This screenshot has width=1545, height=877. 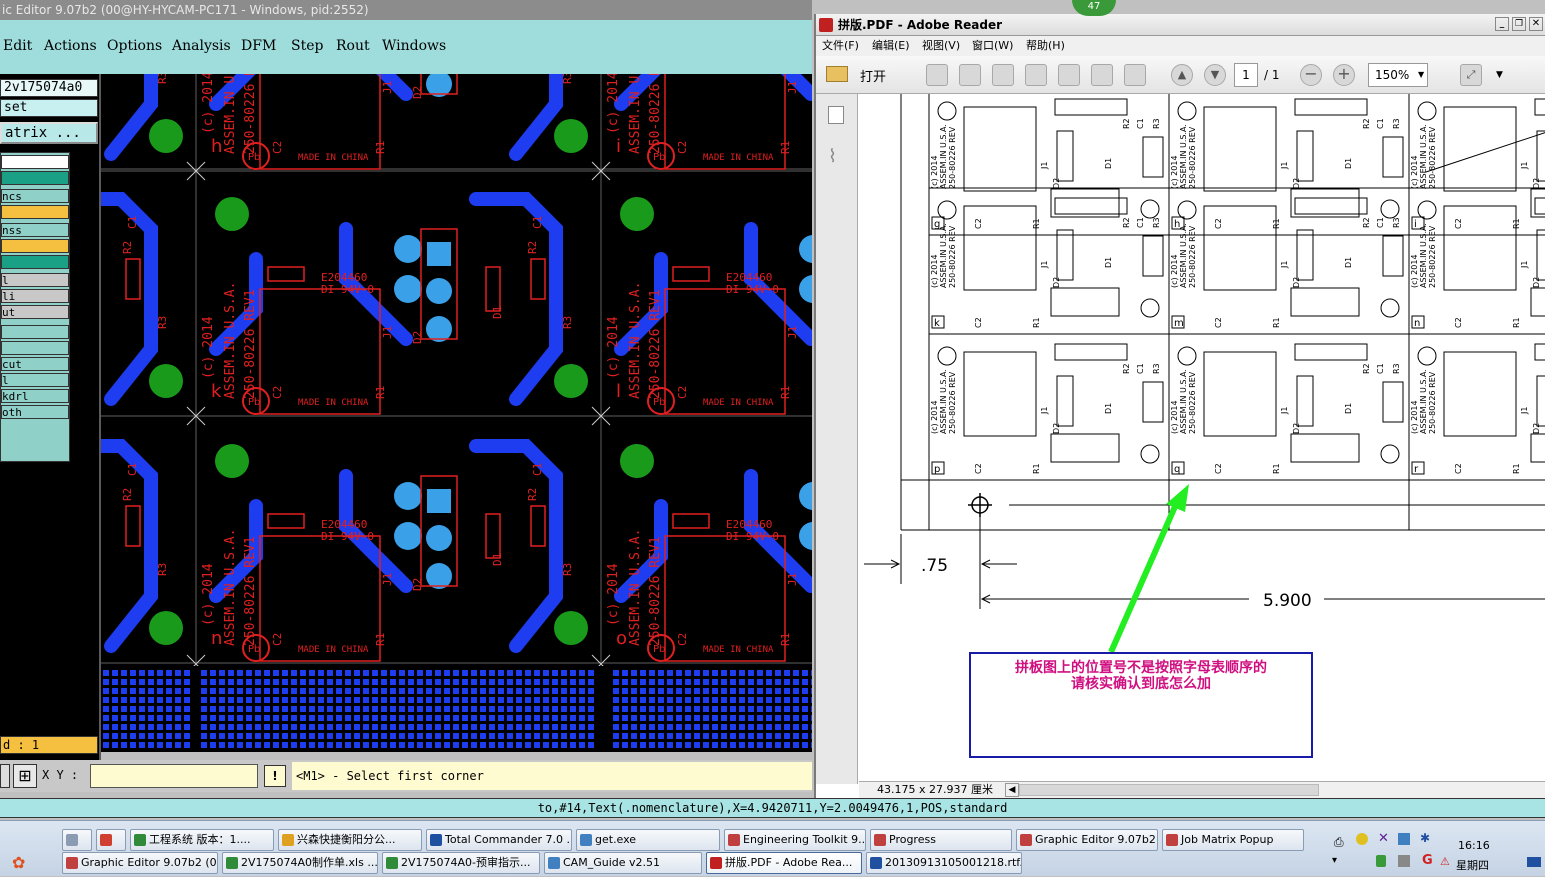 I want to click on menu-analysis: Analysis, so click(x=201, y=46).